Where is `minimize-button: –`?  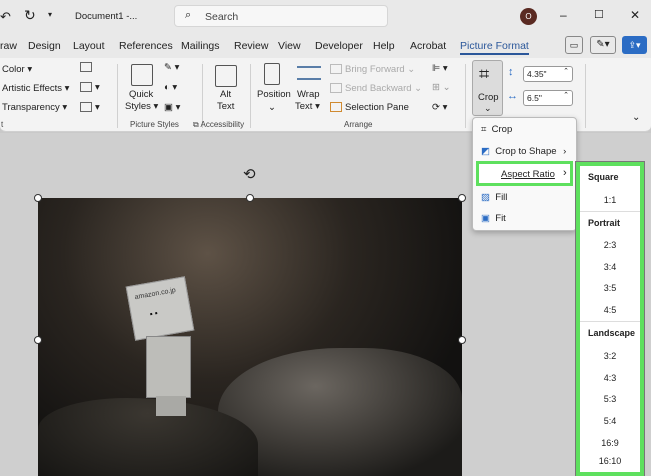 minimize-button: – is located at coordinates (563, 15).